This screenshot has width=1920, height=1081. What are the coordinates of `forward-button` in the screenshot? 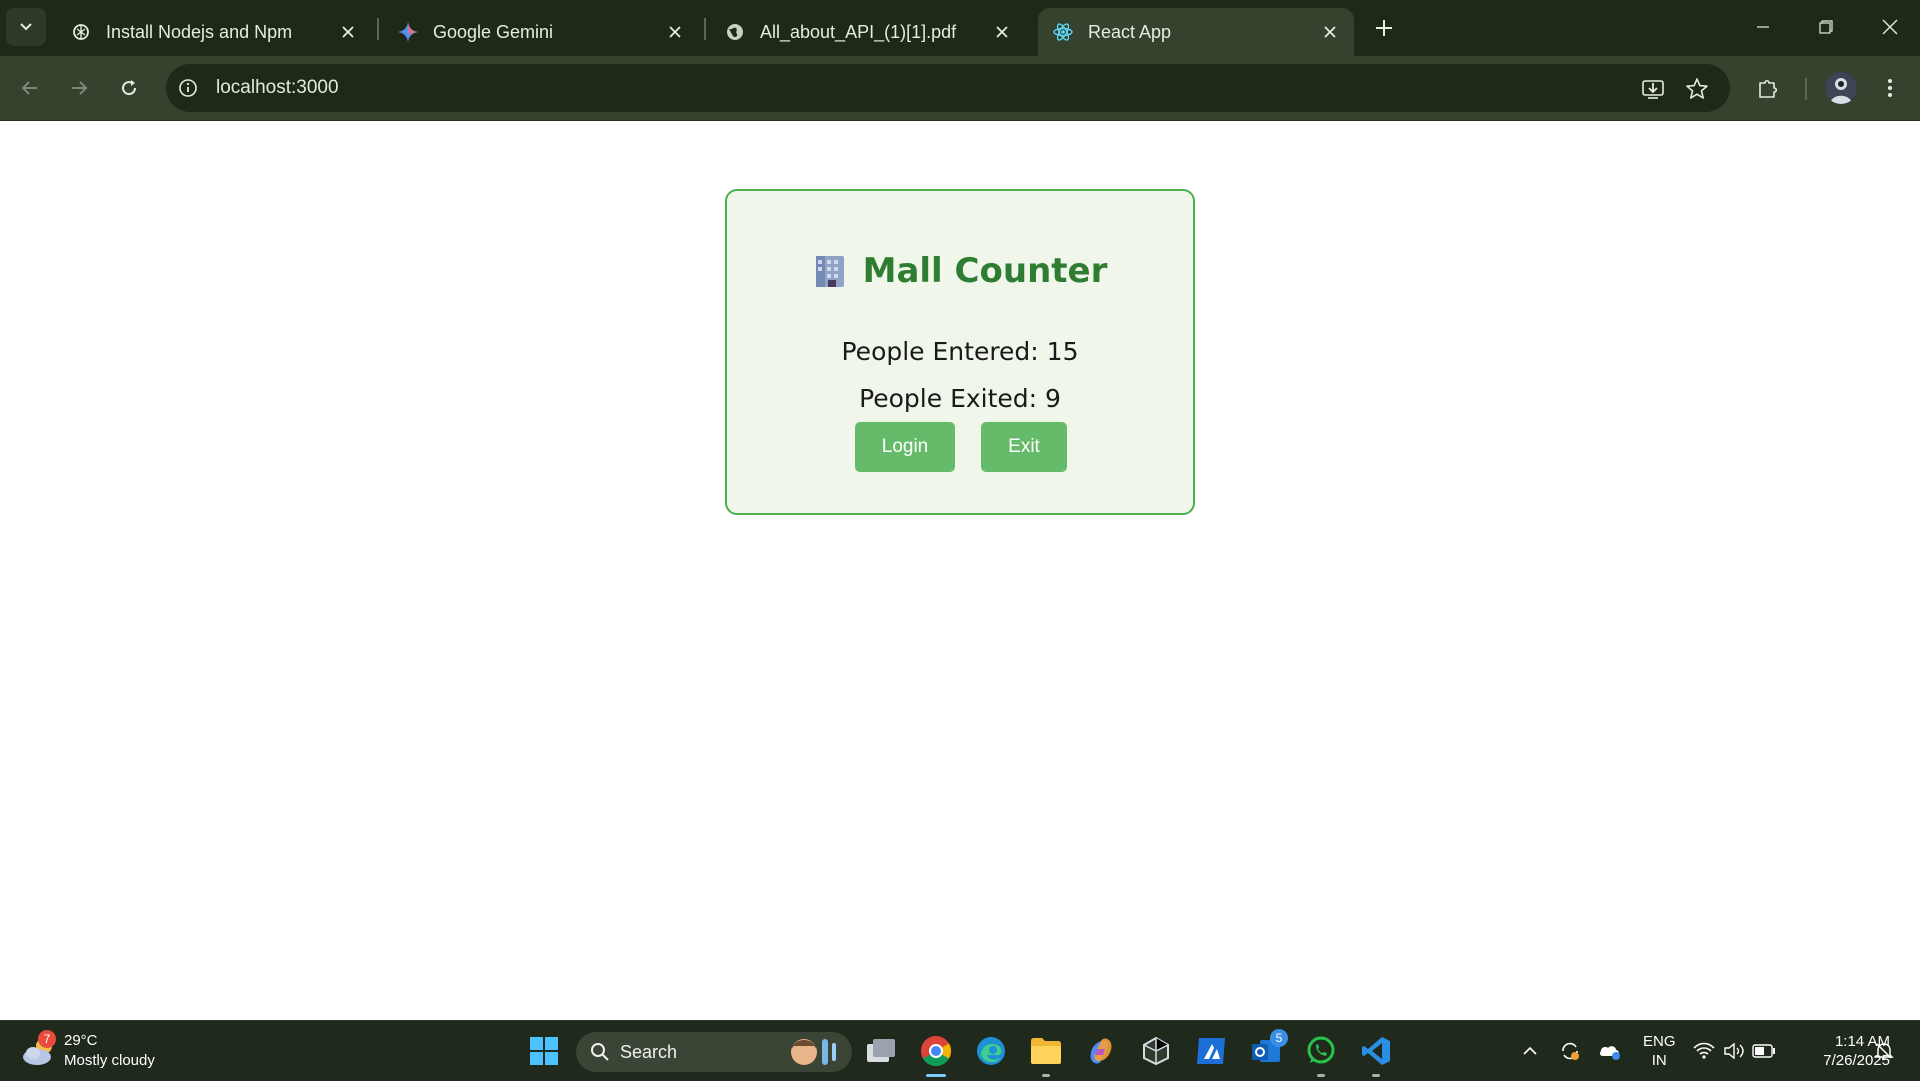 It's located at (79, 88).